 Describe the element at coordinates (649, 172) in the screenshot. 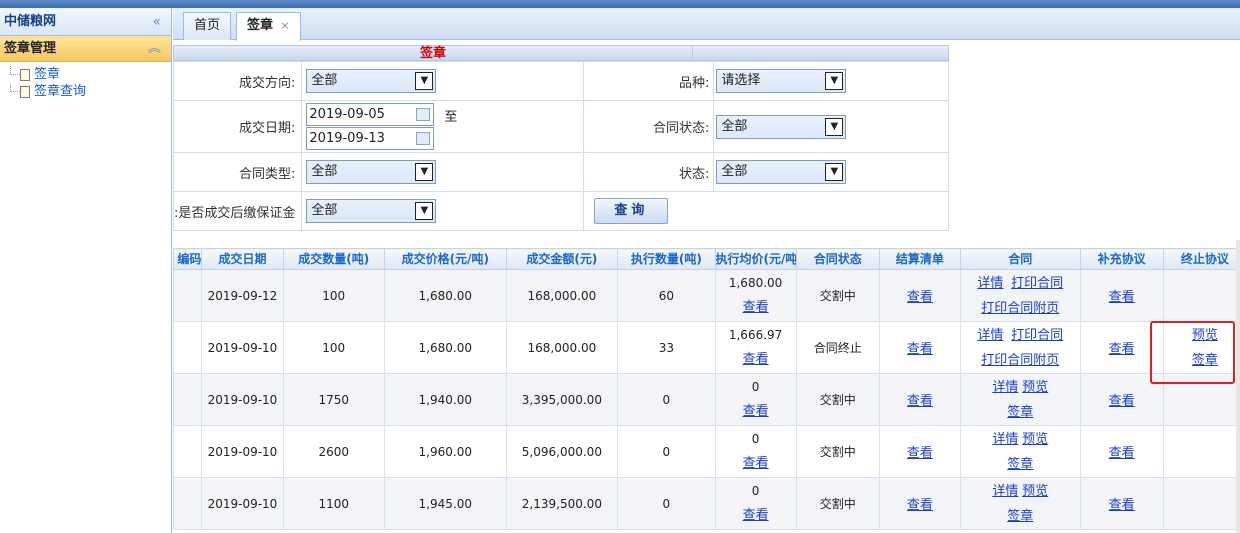

I see `status-label: 状态:` at that location.